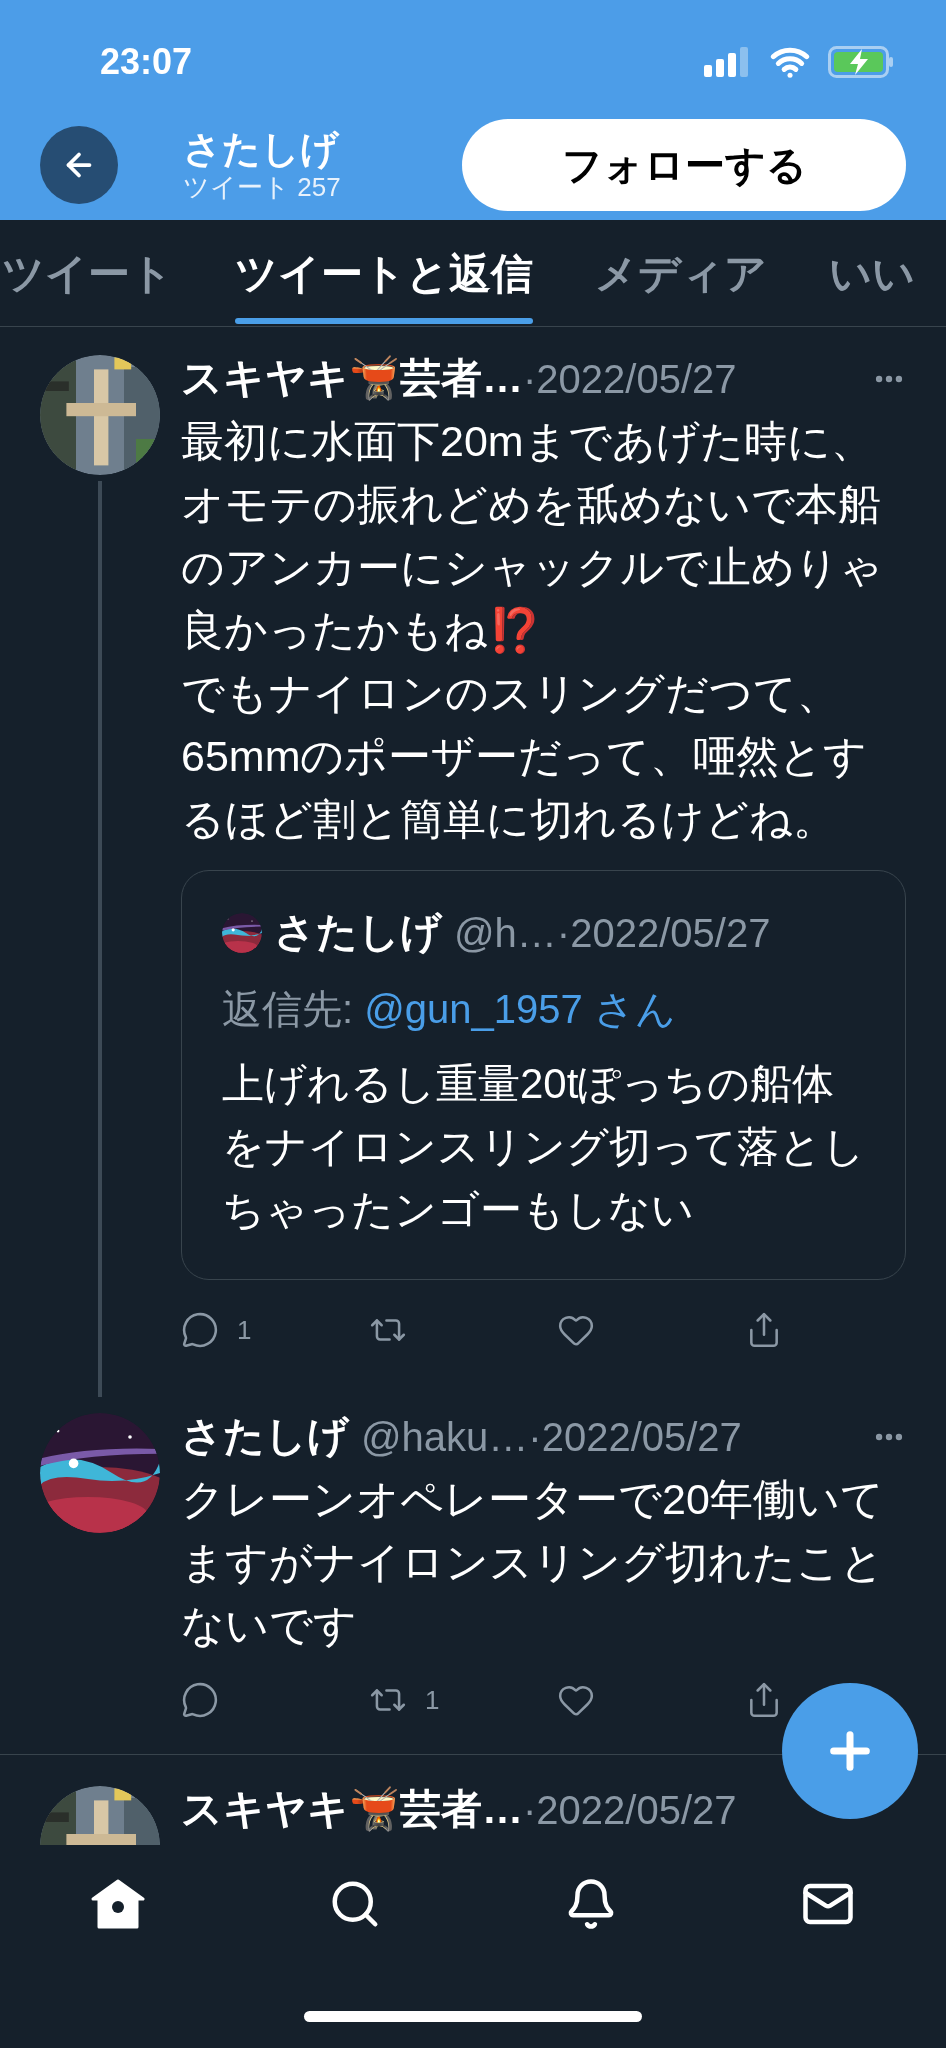 The image size is (946, 2048). Describe the element at coordinates (87, 273) in the screenshot. I see `tab: ツイート` at that location.